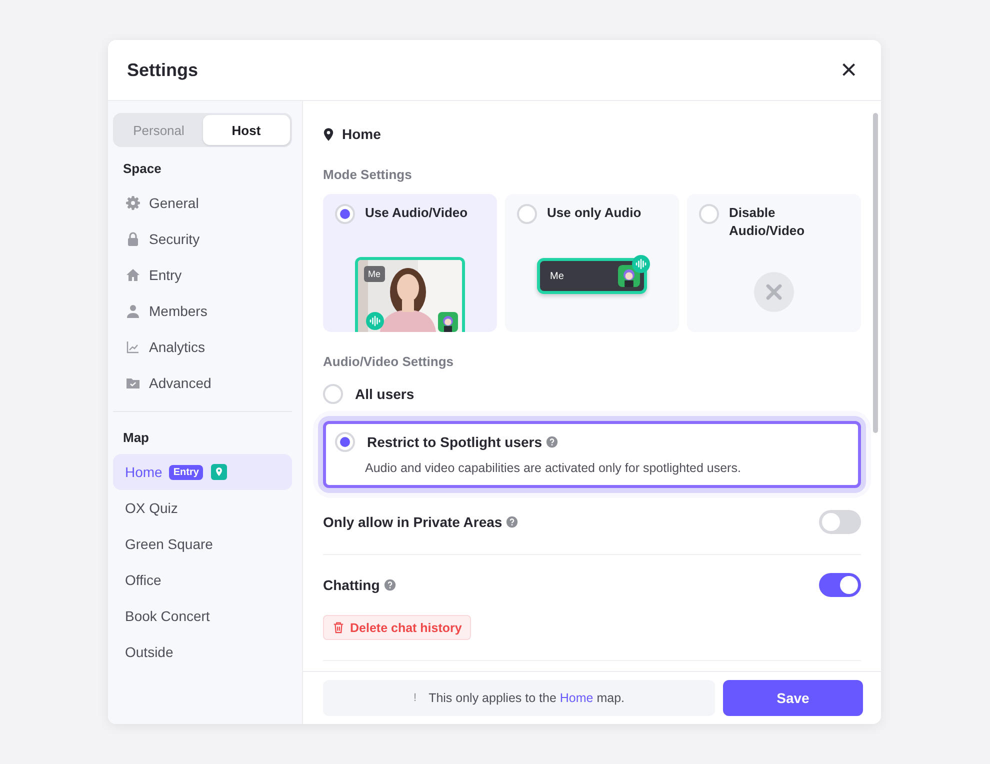 This screenshot has width=990, height=764. I want to click on map-item: Green Square, so click(202, 544).